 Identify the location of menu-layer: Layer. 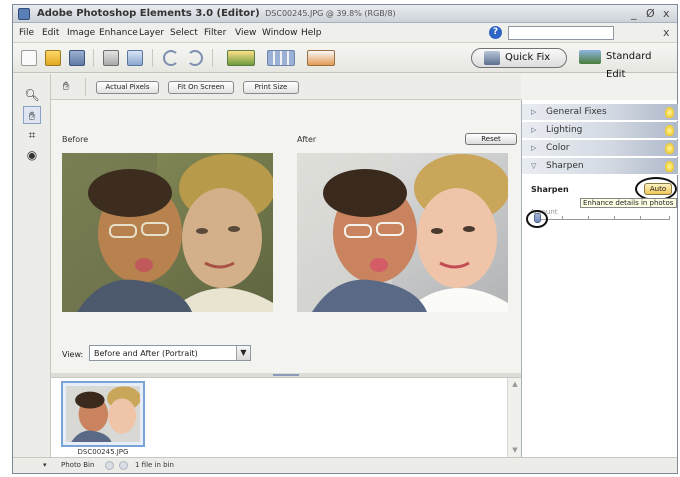
(151, 33).